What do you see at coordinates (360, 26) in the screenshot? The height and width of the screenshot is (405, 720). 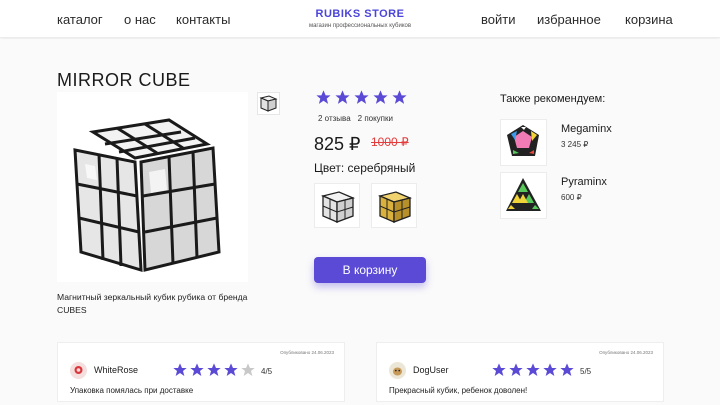 I see `brand-subtitle: магазин профессиональных кубиков` at bounding box center [360, 26].